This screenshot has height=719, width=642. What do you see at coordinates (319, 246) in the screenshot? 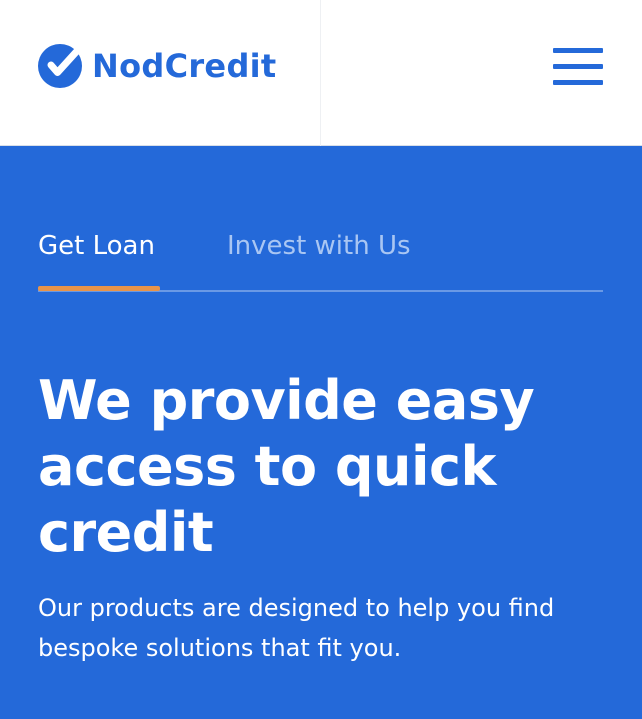
I see `tab-invest-with-us: Invest with Us` at bounding box center [319, 246].